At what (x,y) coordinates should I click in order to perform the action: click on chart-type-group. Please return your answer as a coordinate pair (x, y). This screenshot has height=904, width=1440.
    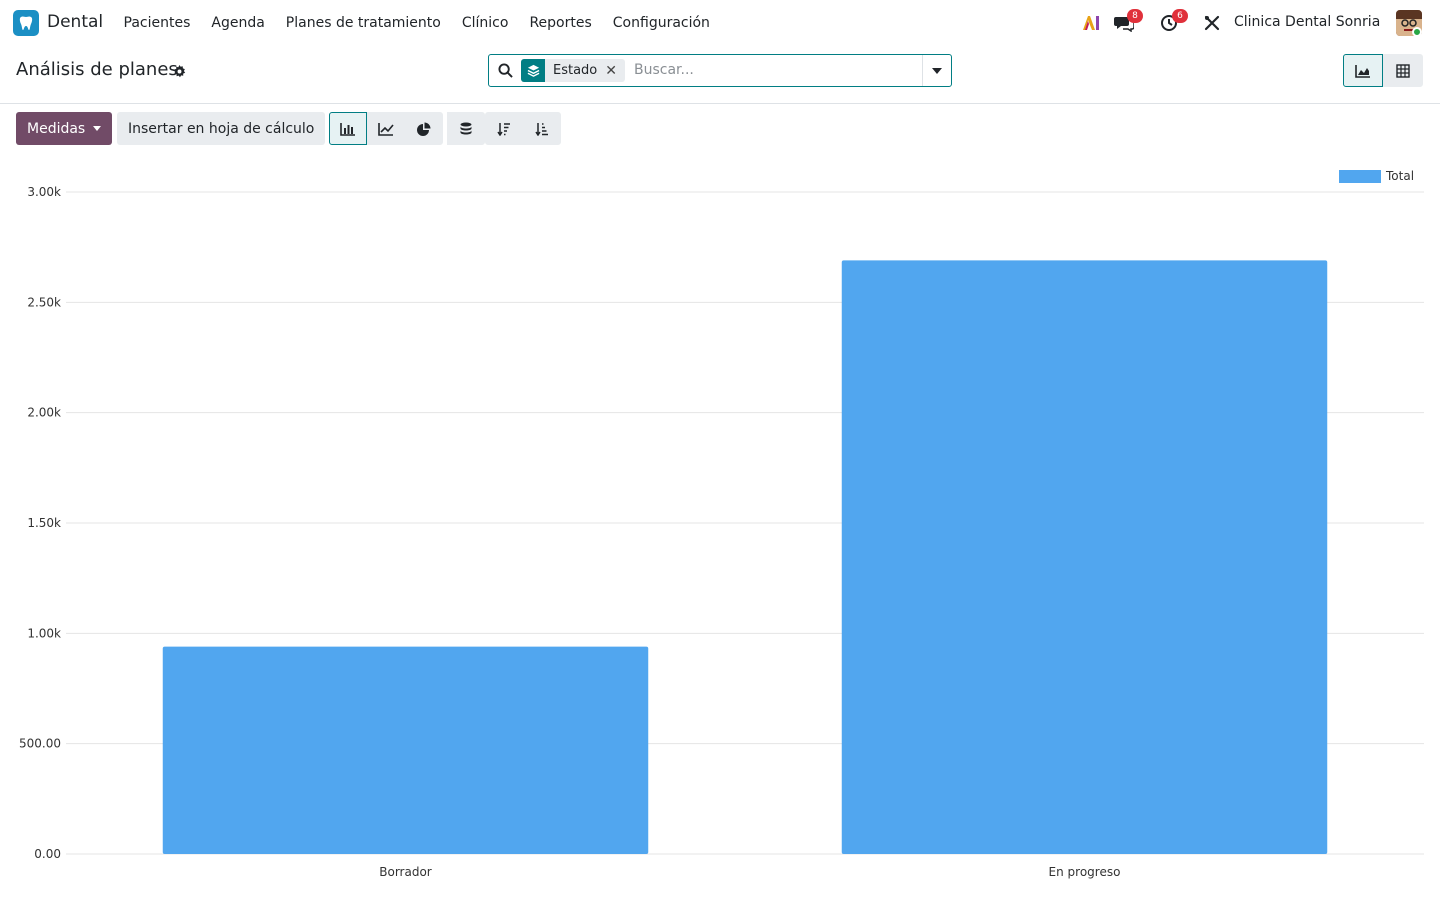
    Looking at the image, I should click on (386, 128).